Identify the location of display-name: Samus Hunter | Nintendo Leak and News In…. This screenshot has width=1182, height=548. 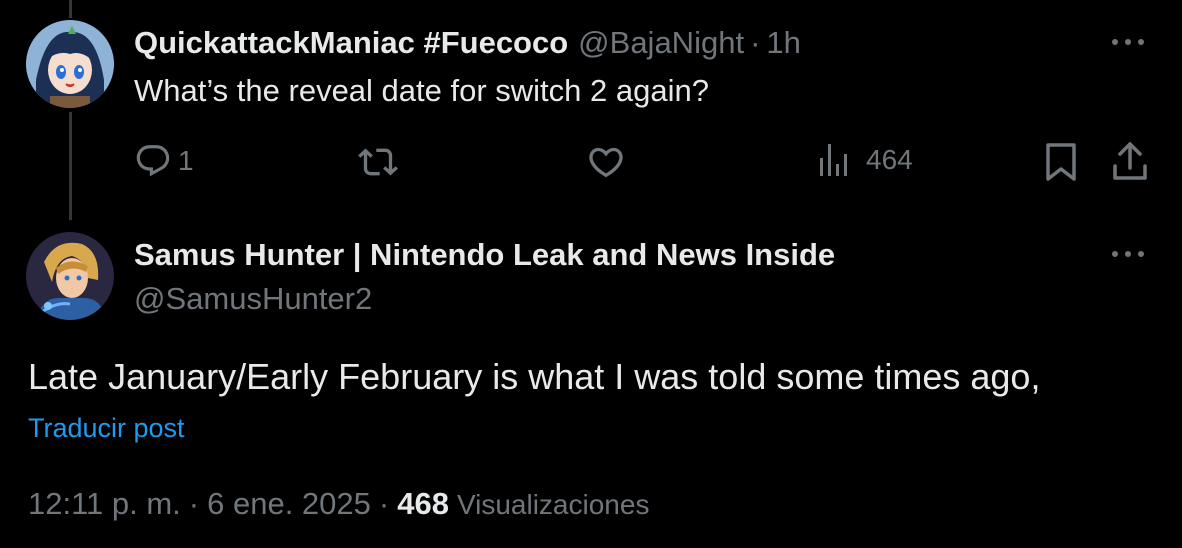
(484, 255).